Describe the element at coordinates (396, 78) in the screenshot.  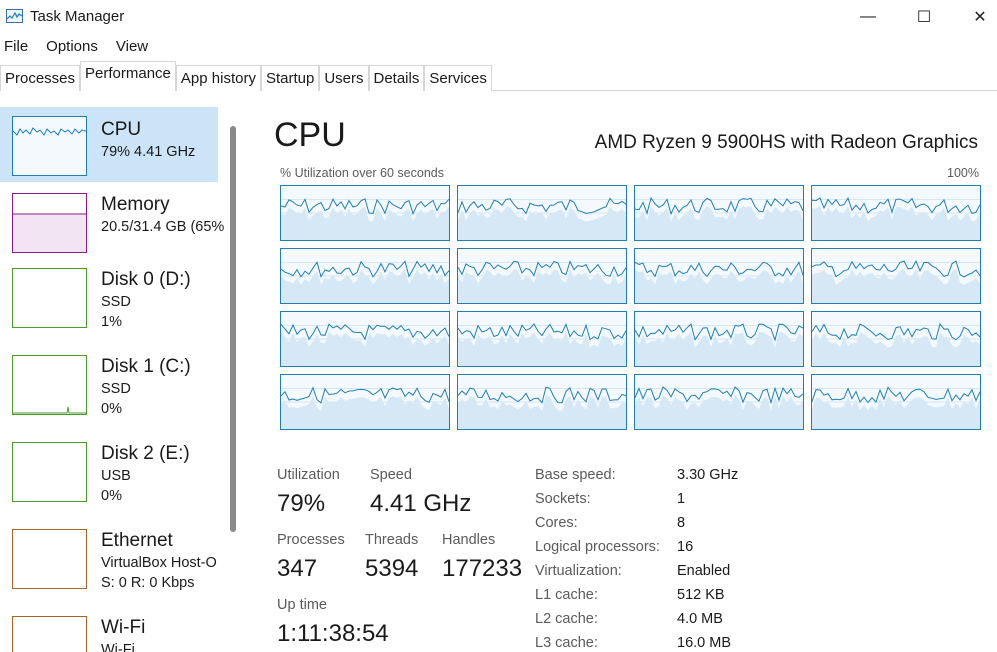
I see `tab-details: Details` at that location.